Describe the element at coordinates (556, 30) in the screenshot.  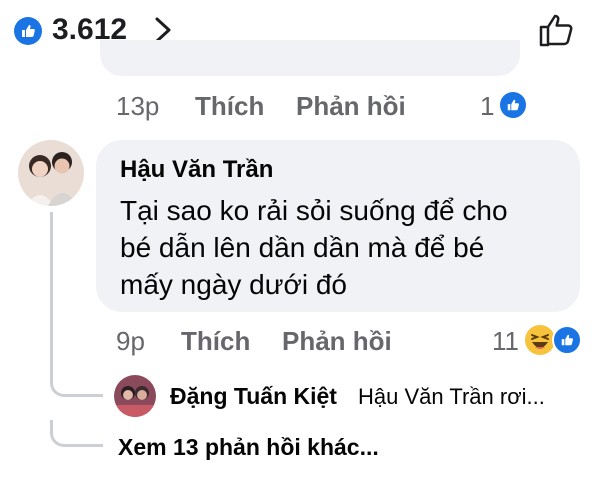
I see `like-button-icon` at that location.